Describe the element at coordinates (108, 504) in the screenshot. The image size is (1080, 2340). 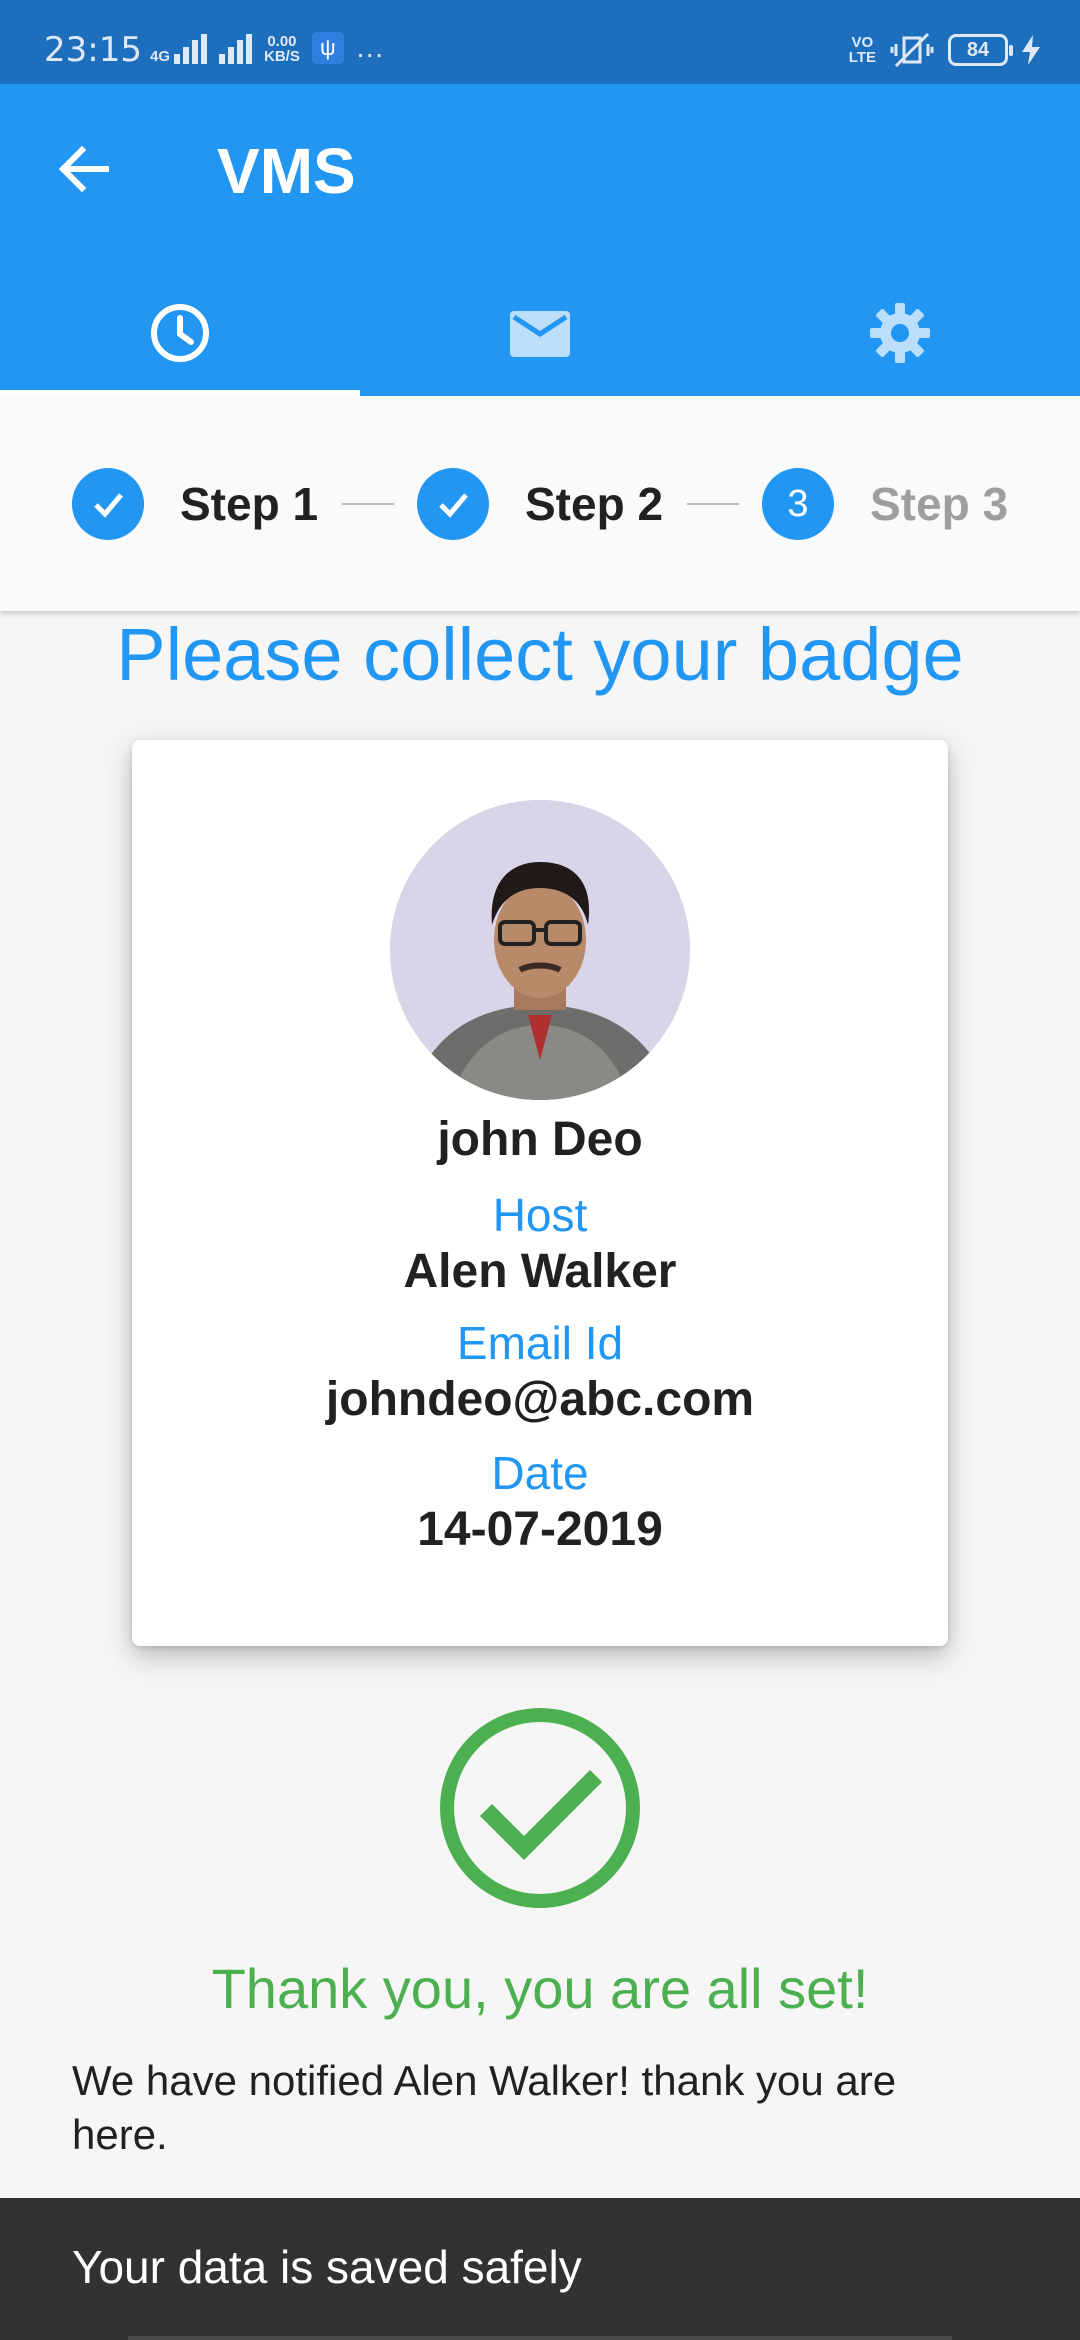
I see `step-1-check-icon` at that location.